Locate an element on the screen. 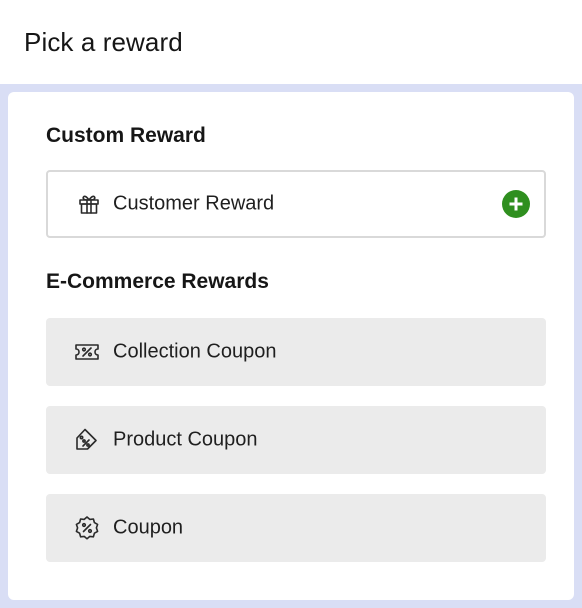 Image resolution: width=582 pixels, height=608 pixels. customer-reward-label: Customer Reward is located at coordinates (194, 203).